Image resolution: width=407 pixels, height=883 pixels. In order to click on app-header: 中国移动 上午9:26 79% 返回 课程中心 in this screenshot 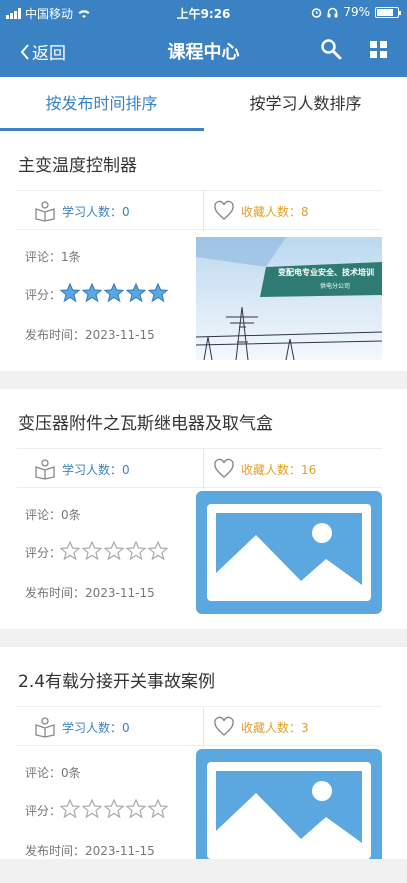, I will do `click(203, 38)`.